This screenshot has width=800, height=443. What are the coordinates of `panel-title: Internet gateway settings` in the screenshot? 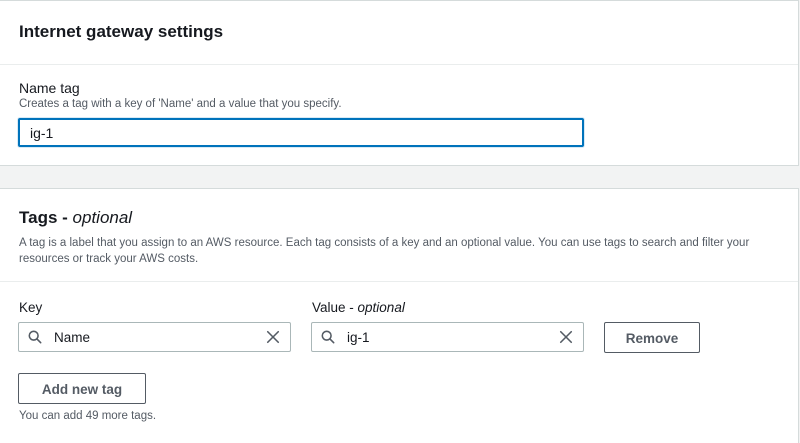 It's located at (121, 31).